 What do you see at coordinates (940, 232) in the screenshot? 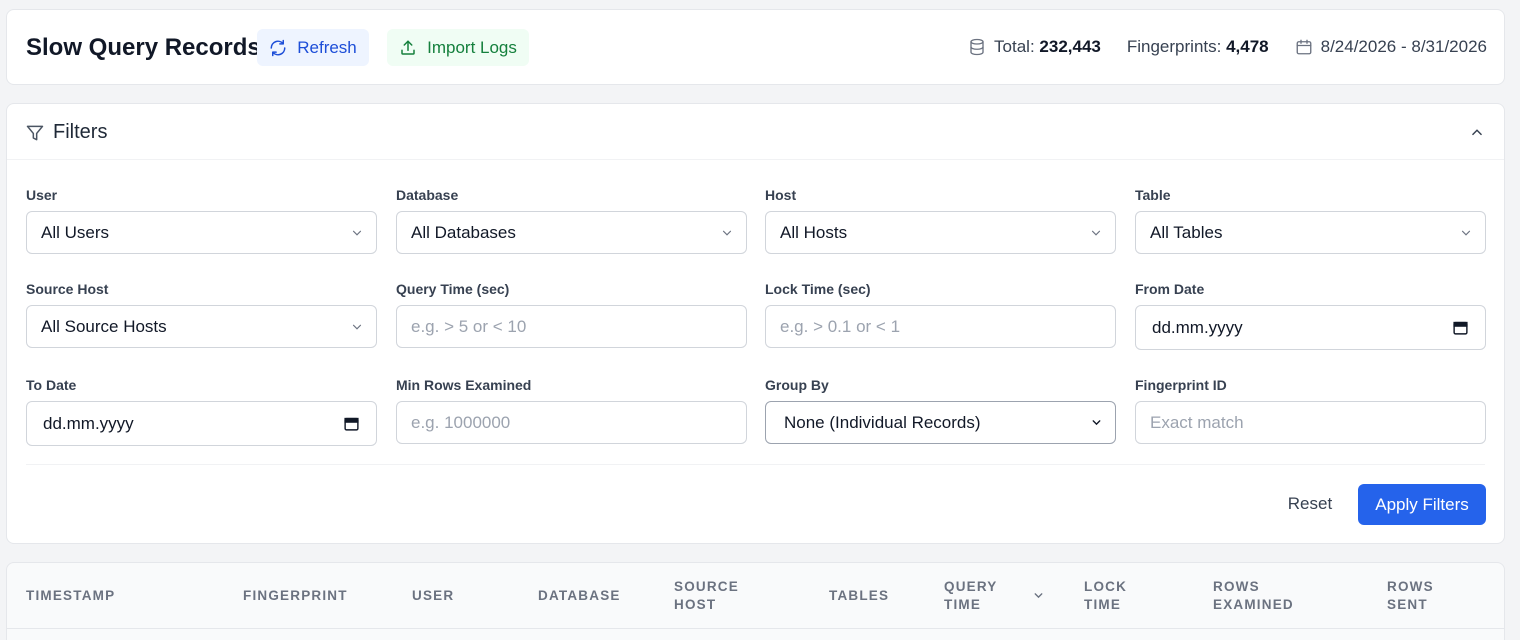
I see `host-select: All Hosts` at bounding box center [940, 232].